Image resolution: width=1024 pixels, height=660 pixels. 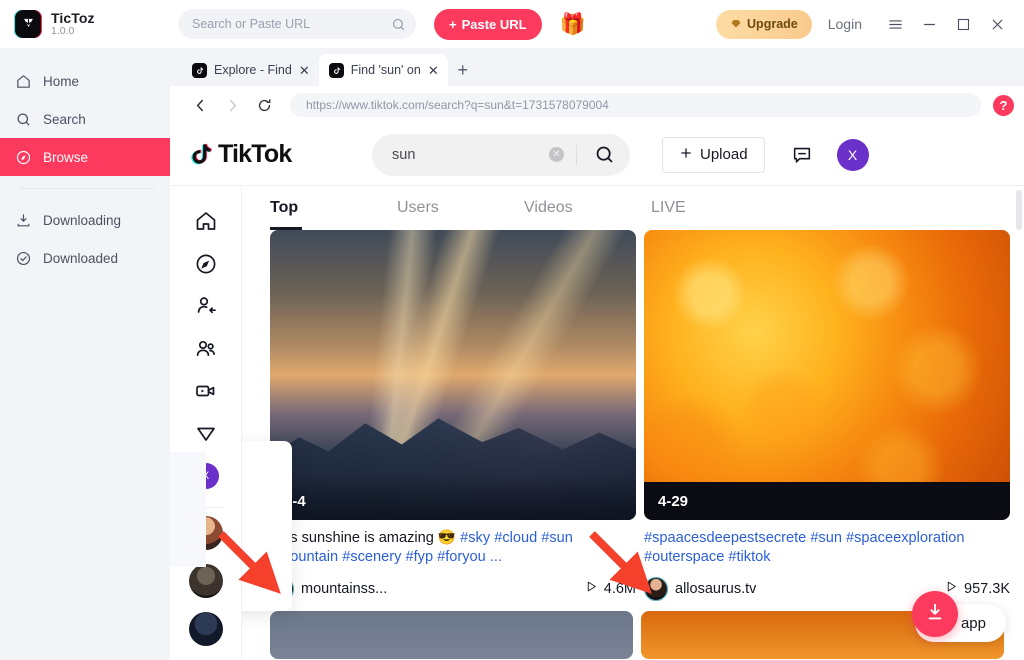 I want to click on app-titlebar: TicToz 1.0.0 + Paste URL 🎁 Upgrade Login, so click(x=512, y=24).